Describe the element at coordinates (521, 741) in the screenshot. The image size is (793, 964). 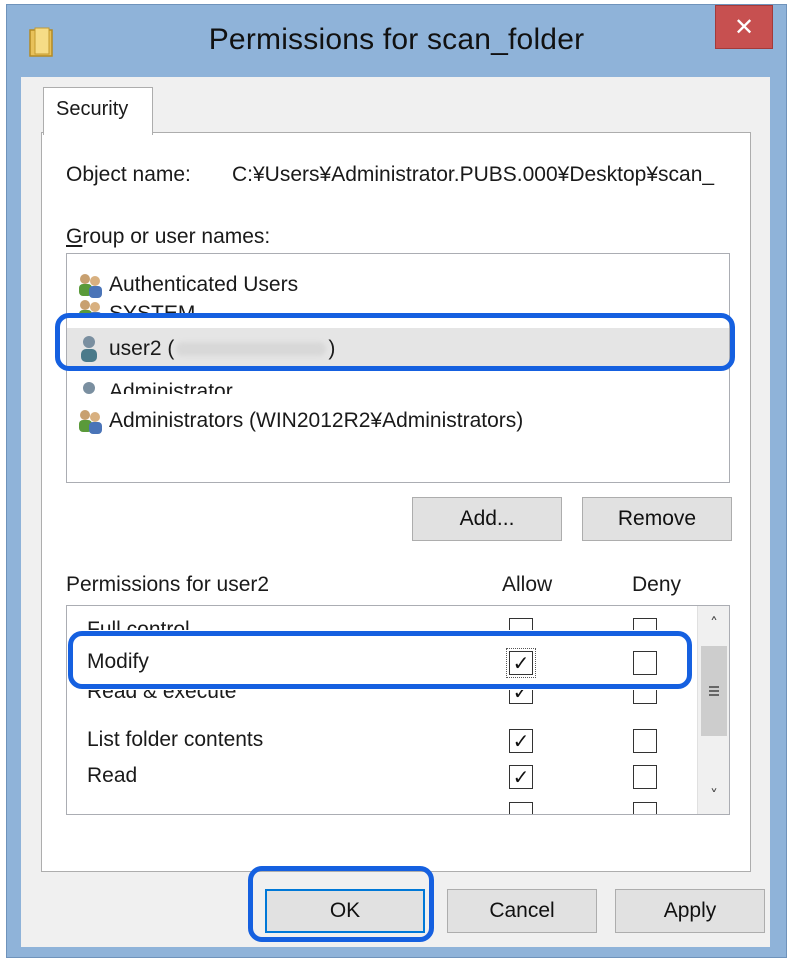
I see `allow-checkbox-list-folder-contents: ✓` at that location.